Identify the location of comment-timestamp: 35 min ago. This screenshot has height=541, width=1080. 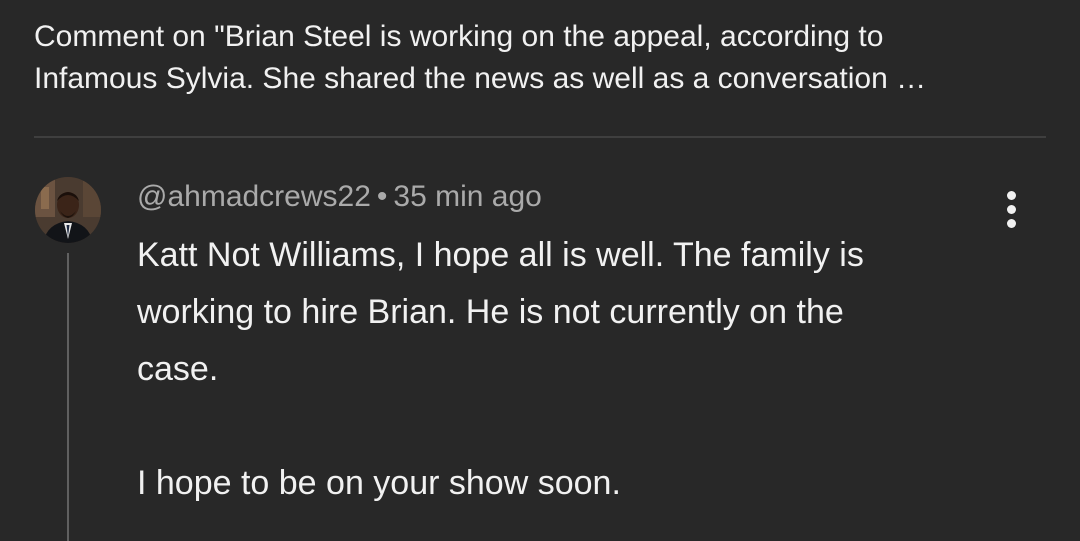
(467, 196).